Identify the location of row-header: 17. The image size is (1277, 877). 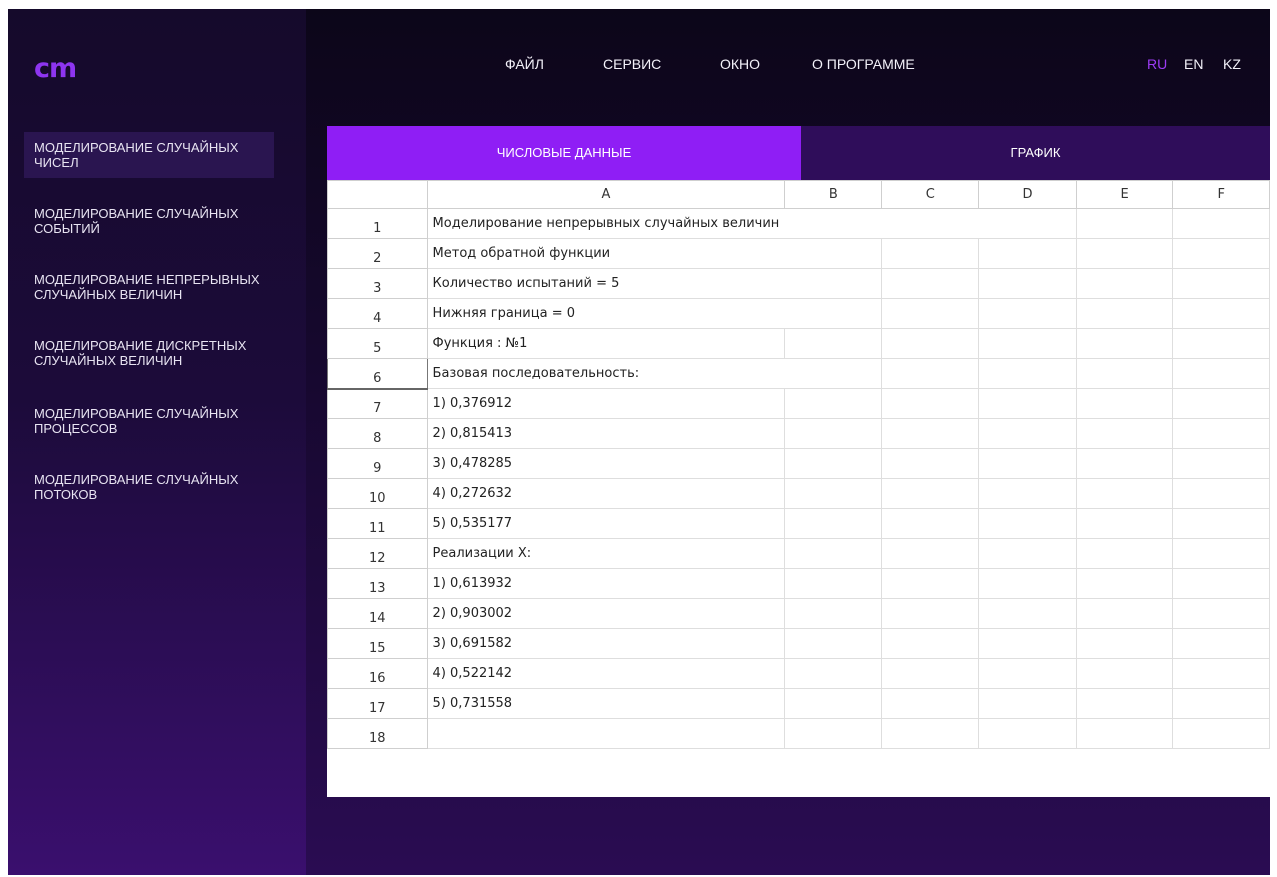
(377, 703).